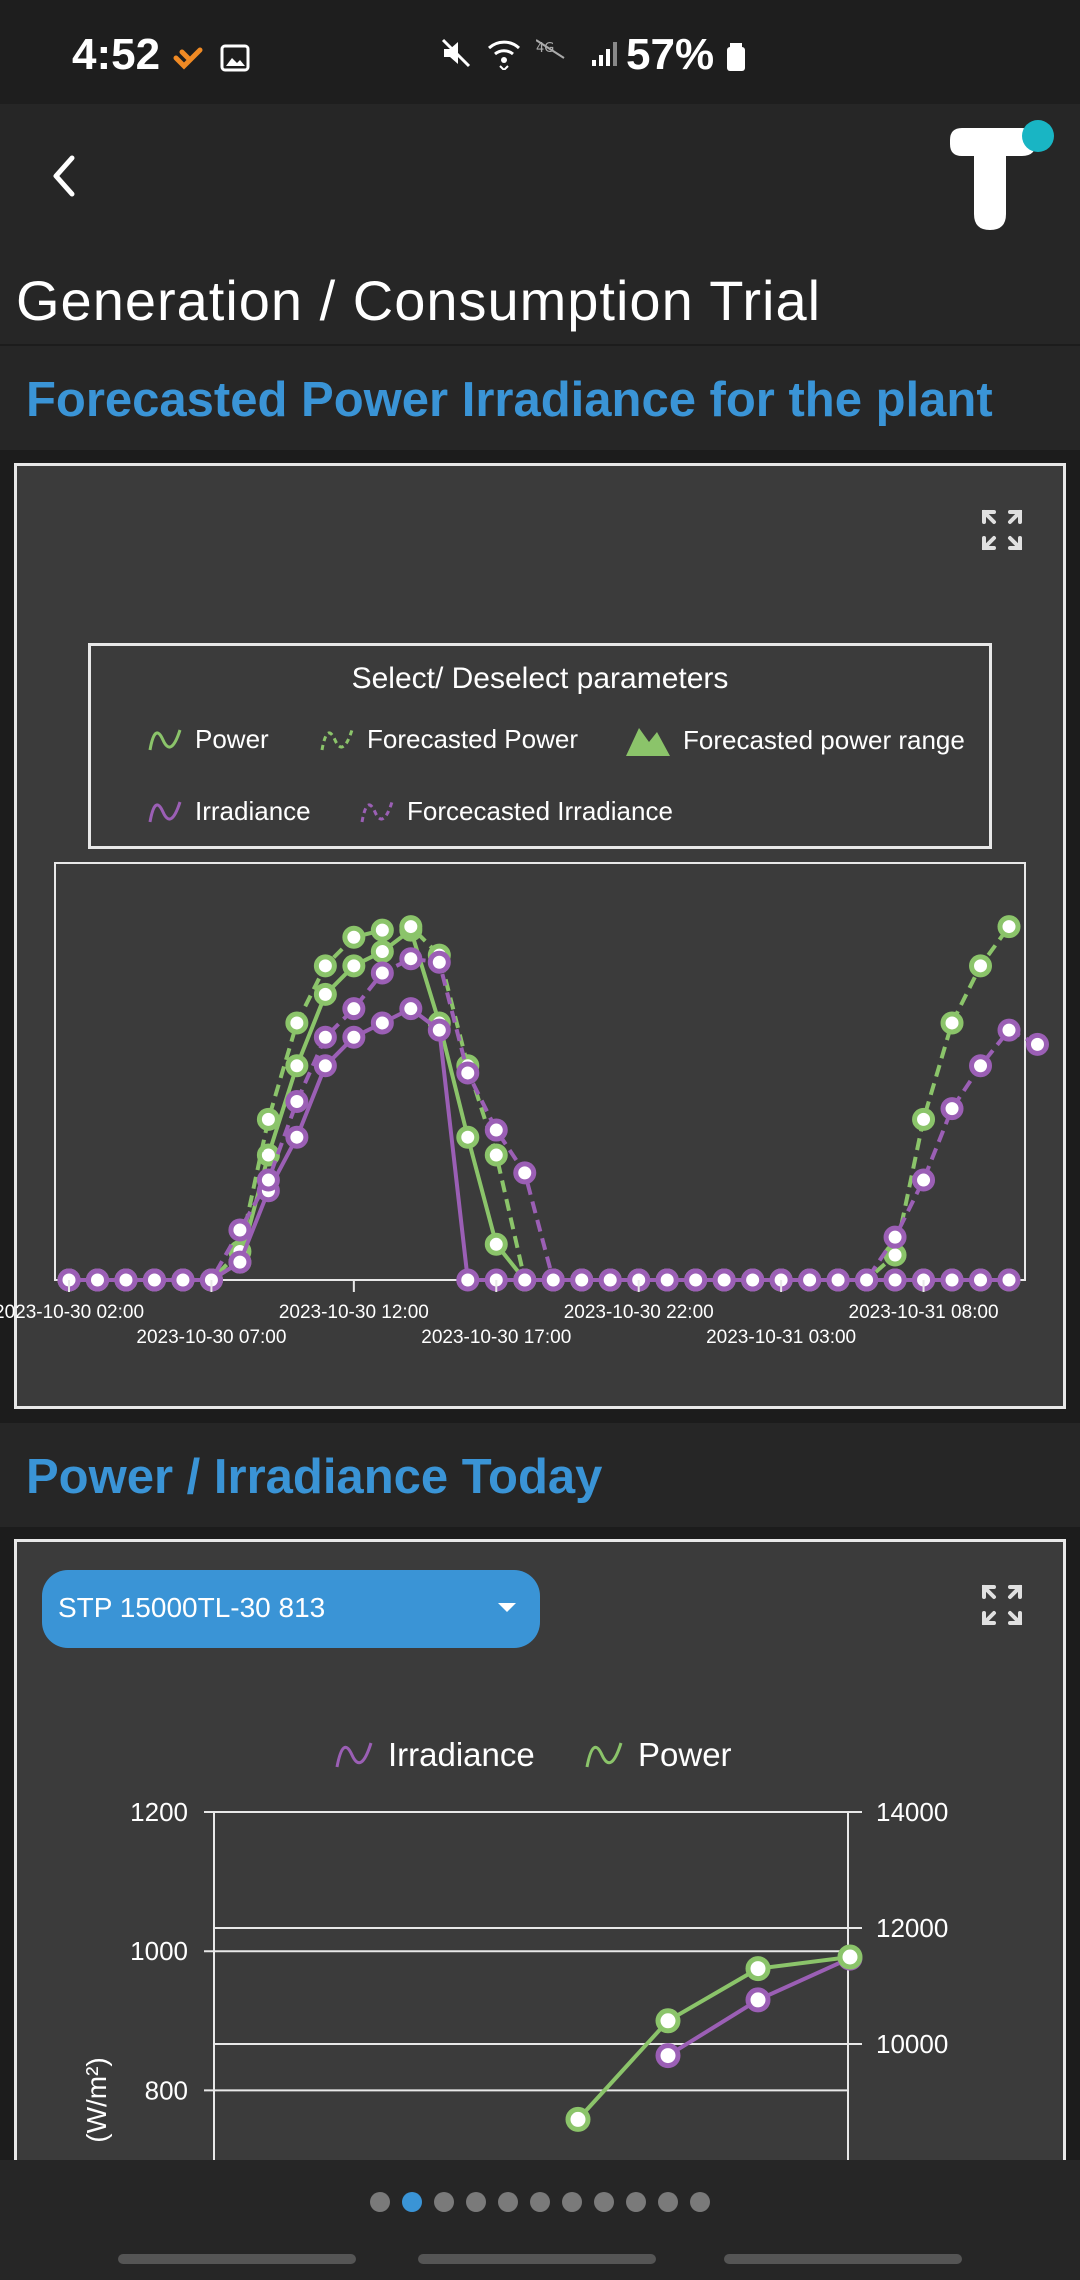  What do you see at coordinates (237, 2259) in the screenshot?
I see `nav-handle-left` at bounding box center [237, 2259].